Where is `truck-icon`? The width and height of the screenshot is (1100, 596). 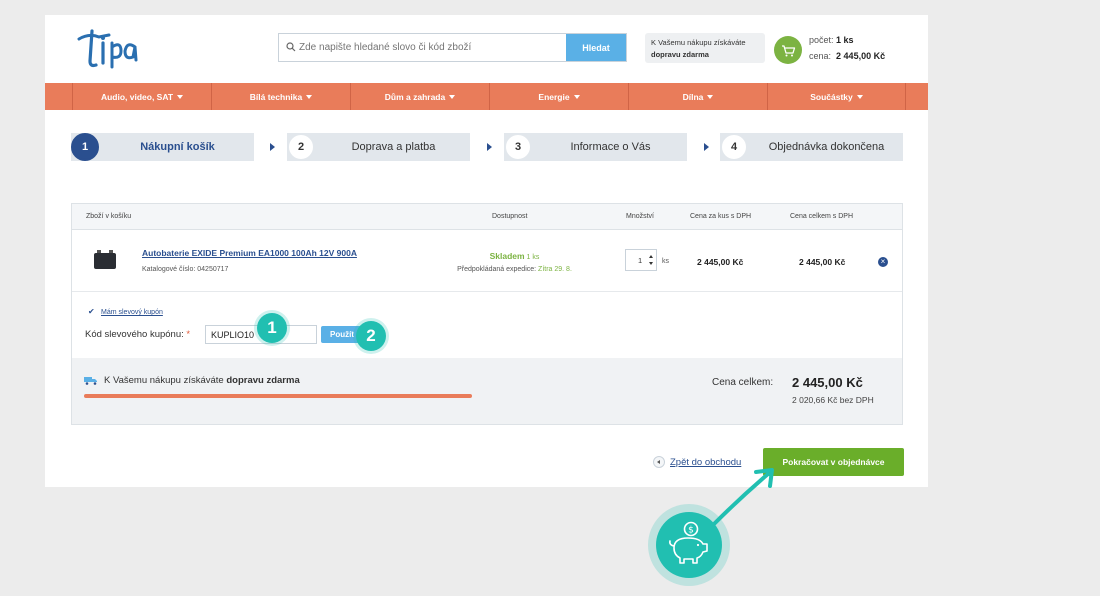 truck-icon is located at coordinates (90, 381).